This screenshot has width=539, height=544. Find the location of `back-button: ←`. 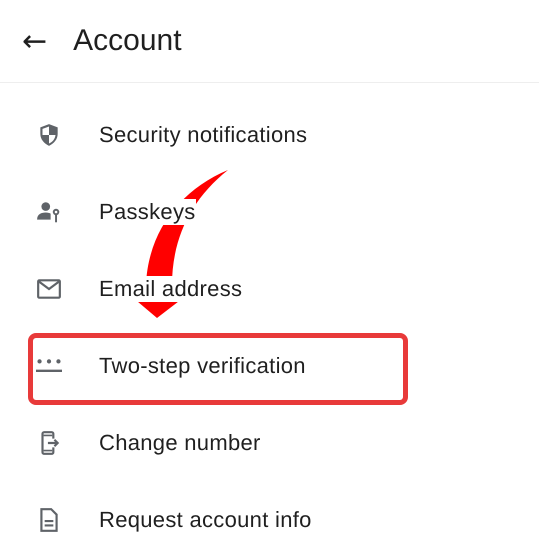

back-button: ← is located at coordinates (35, 41).